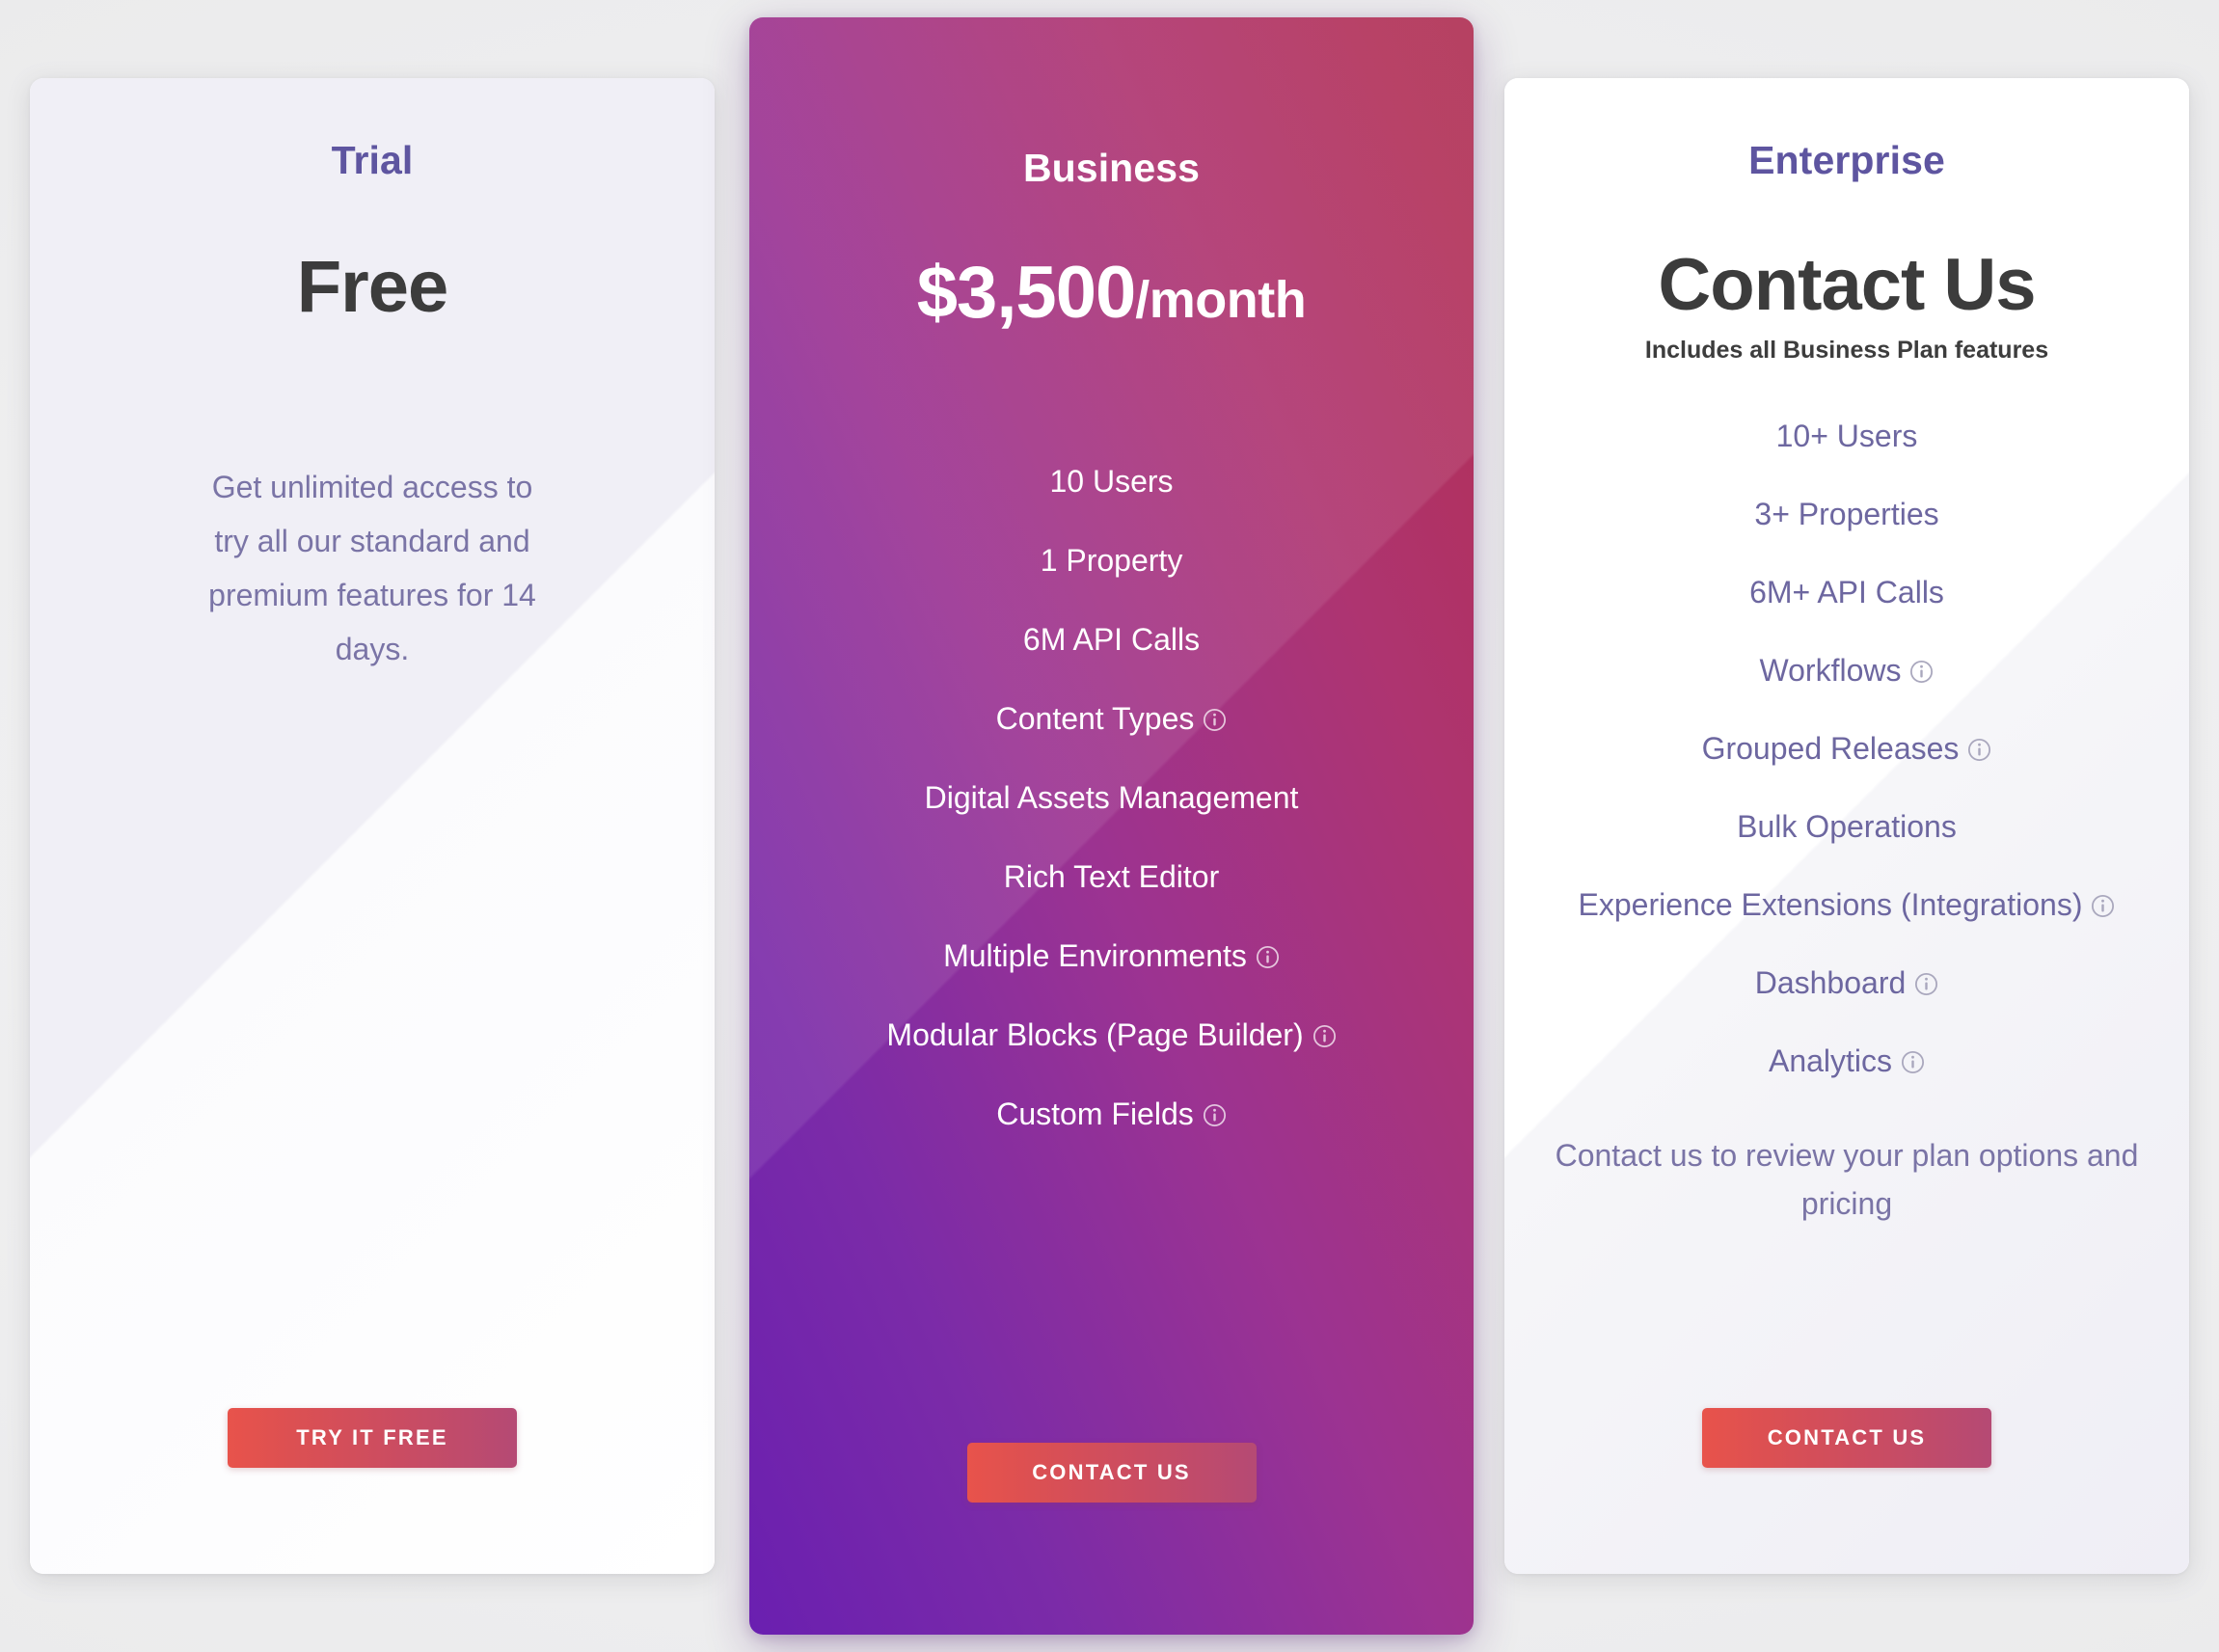 This screenshot has width=2219, height=1652. Describe the element at coordinates (1112, 1473) in the screenshot. I see `contact-us-button-business: CONTACT US` at that location.